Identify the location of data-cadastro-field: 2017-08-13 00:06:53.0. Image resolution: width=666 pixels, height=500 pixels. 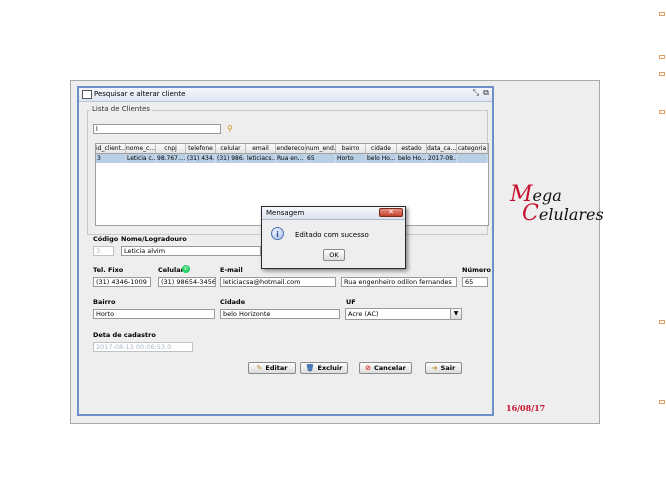
(143, 347).